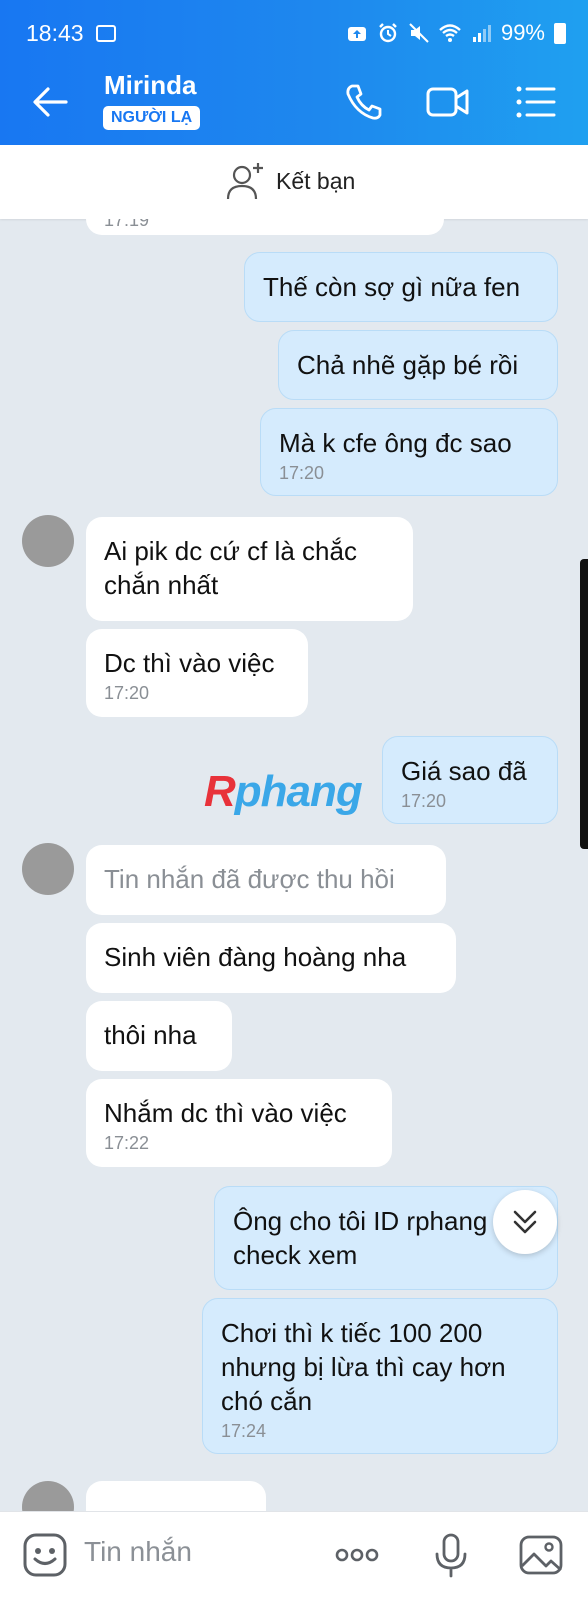 The image size is (588, 1601). I want to click on upload-notification-icon, so click(356, 34).